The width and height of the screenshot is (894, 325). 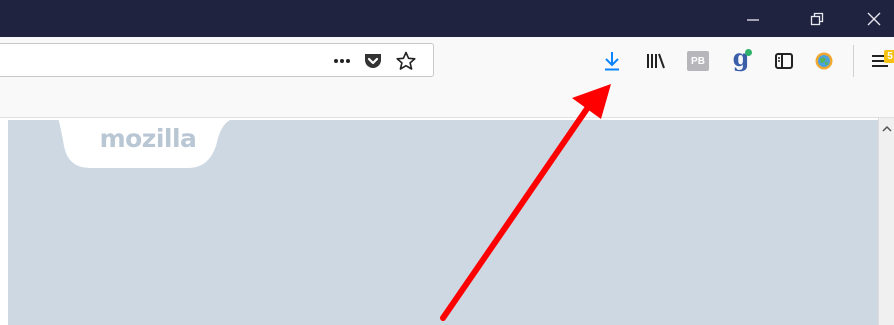 What do you see at coordinates (853, 61) in the screenshot?
I see `toolbar-separator` at bounding box center [853, 61].